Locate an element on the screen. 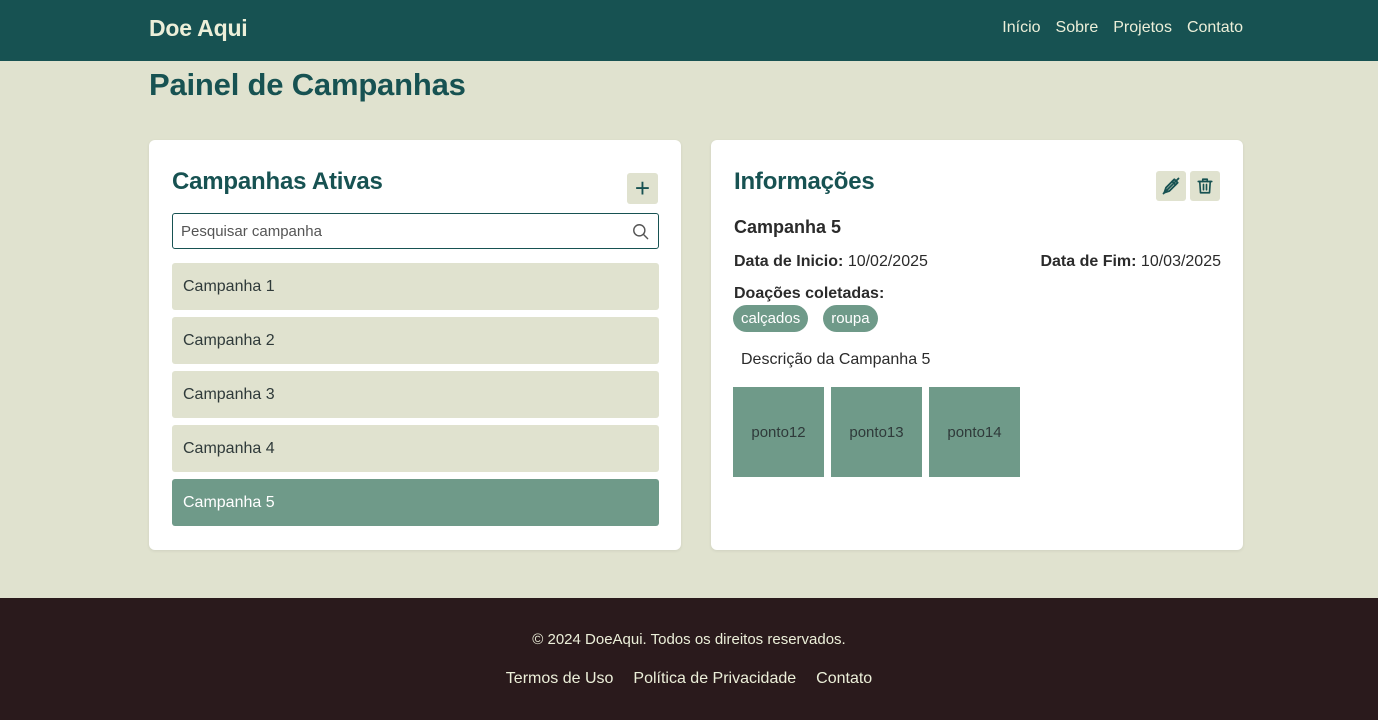 The height and width of the screenshot is (720, 1378). donations-label: Doações coletadas: is located at coordinates (809, 293).